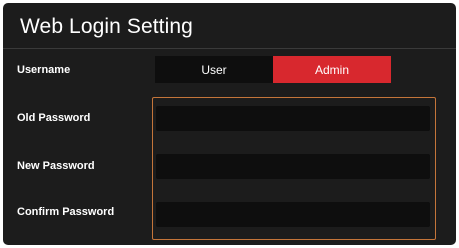 The width and height of the screenshot is (459, 248). I want to click on new-password-label: New Password, so click(56, 166).